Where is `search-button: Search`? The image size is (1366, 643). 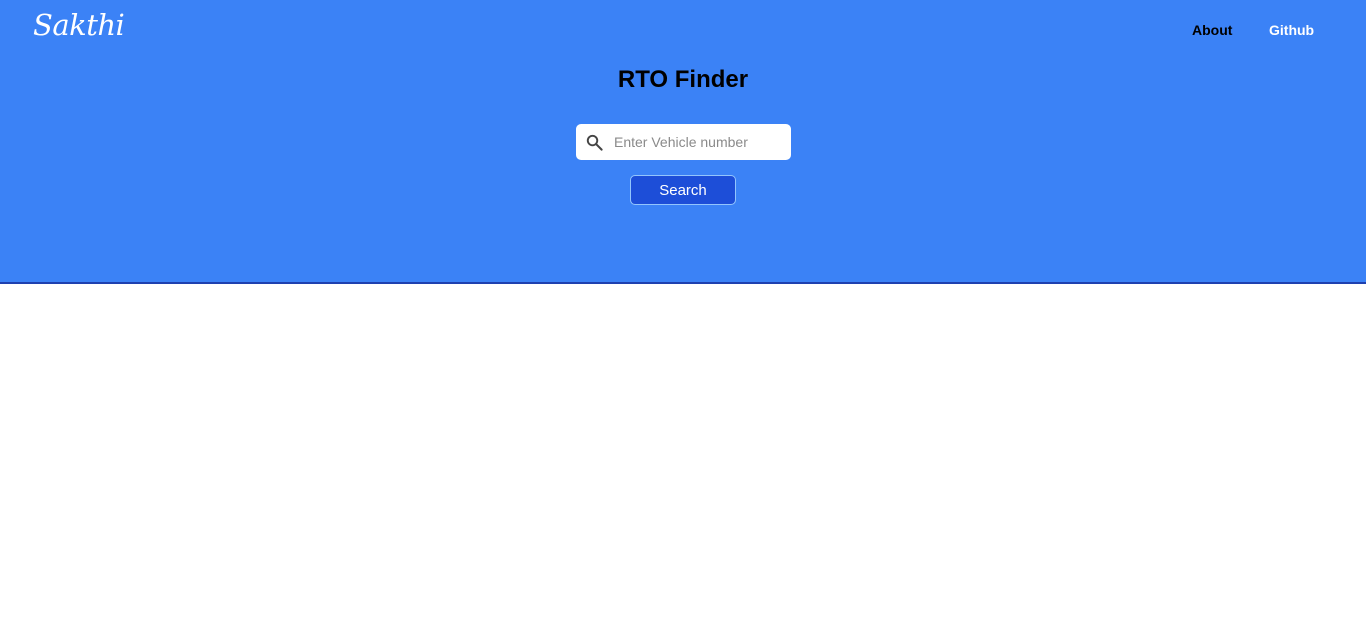
search-button: Search is located at coordinates (683, 190).